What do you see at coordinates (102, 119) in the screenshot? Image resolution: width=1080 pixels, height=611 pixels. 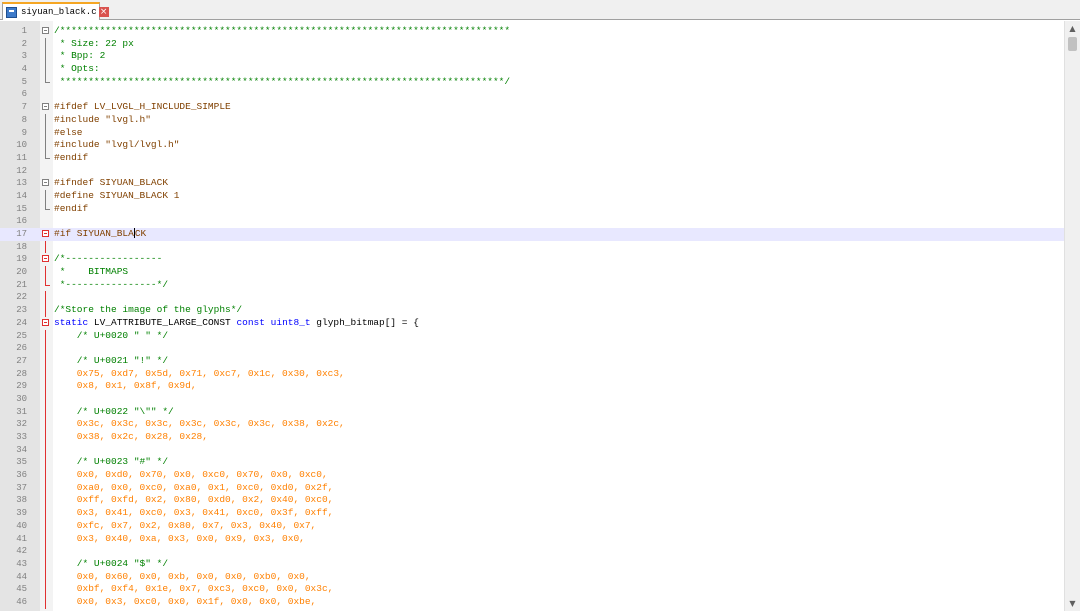 I see `code-token: #include "lvgl.h"` at bounding box center [102, 119].